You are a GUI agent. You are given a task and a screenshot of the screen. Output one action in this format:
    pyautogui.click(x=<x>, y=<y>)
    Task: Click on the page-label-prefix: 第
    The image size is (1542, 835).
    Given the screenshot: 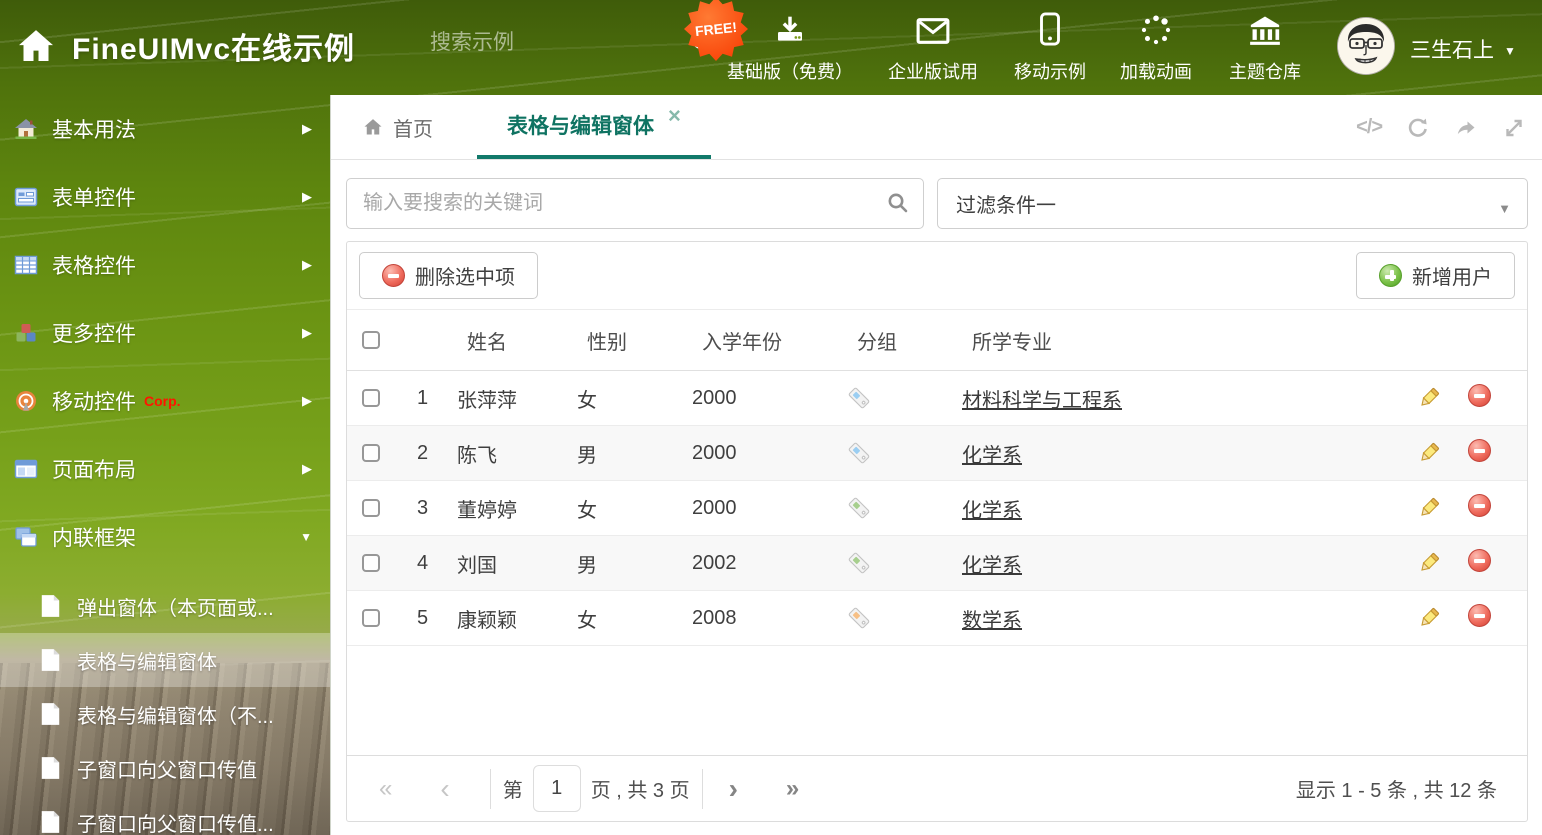 What is the action you would take?
    pyautogui.click(x=512, y=791)
    